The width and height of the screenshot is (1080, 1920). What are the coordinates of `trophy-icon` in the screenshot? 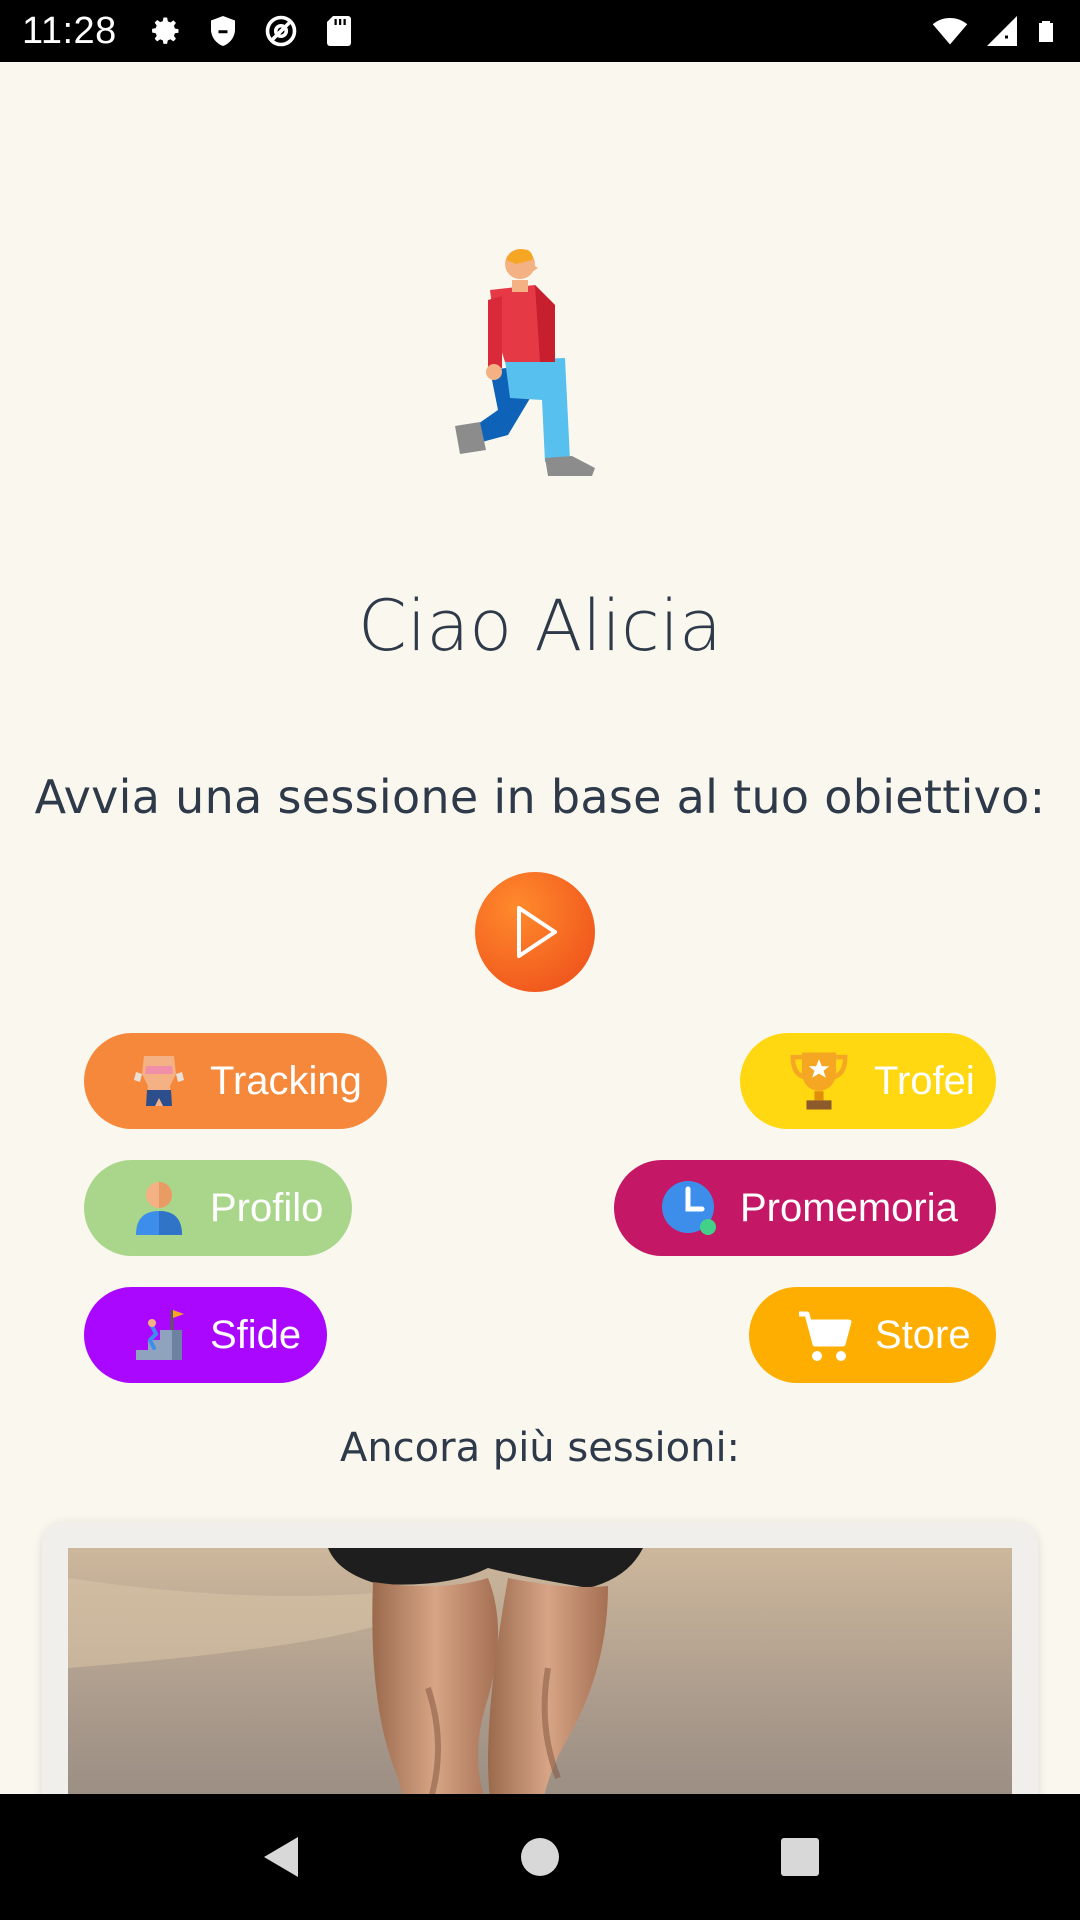 It's located at (819, 1081).